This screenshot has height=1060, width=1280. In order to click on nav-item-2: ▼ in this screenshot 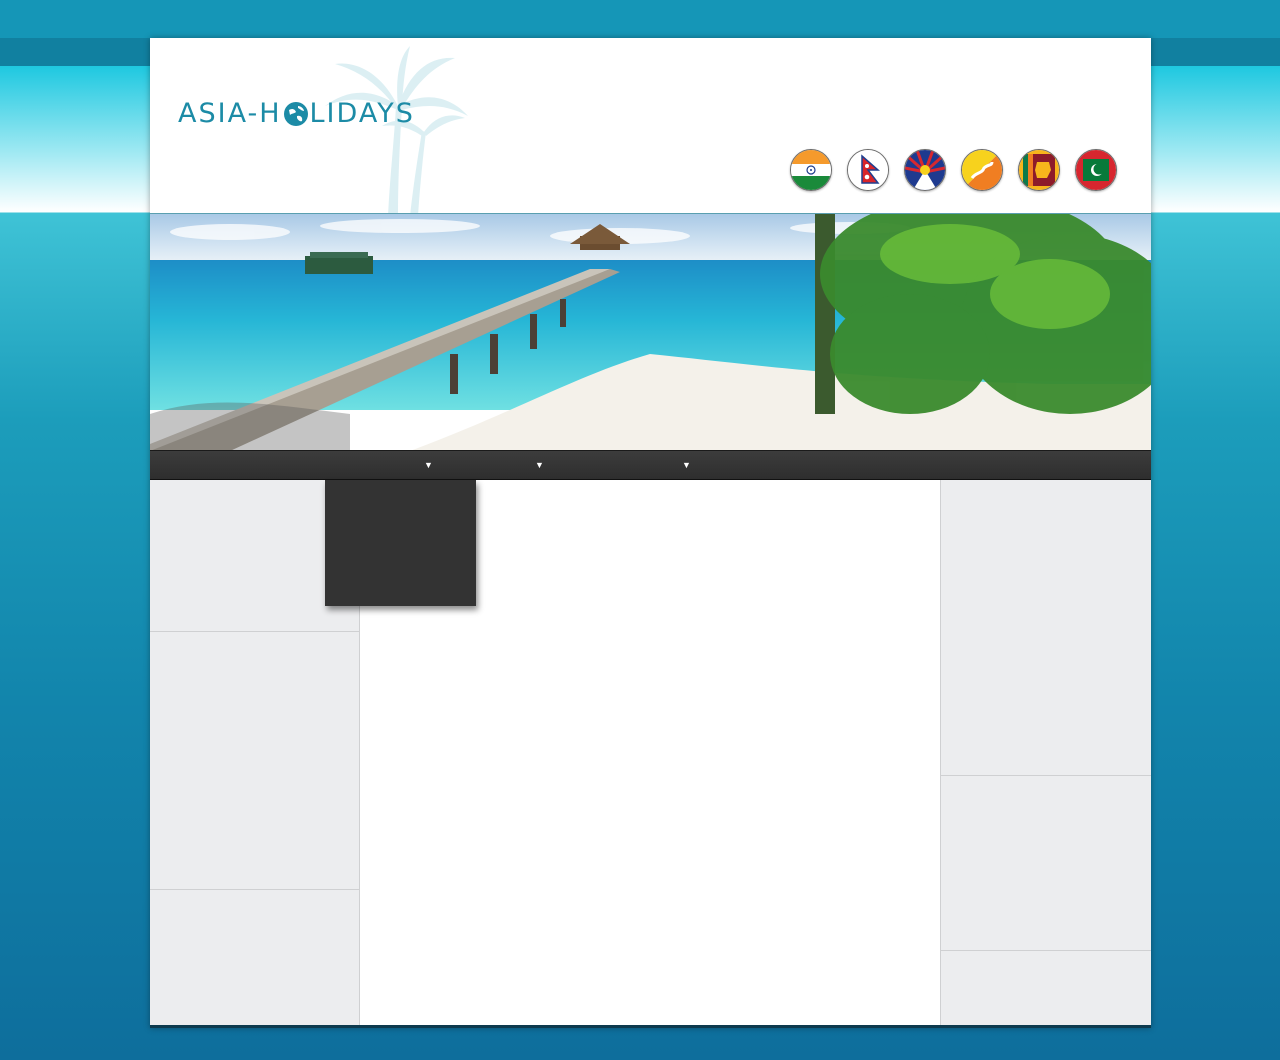, I will do `click(539, 466)`.